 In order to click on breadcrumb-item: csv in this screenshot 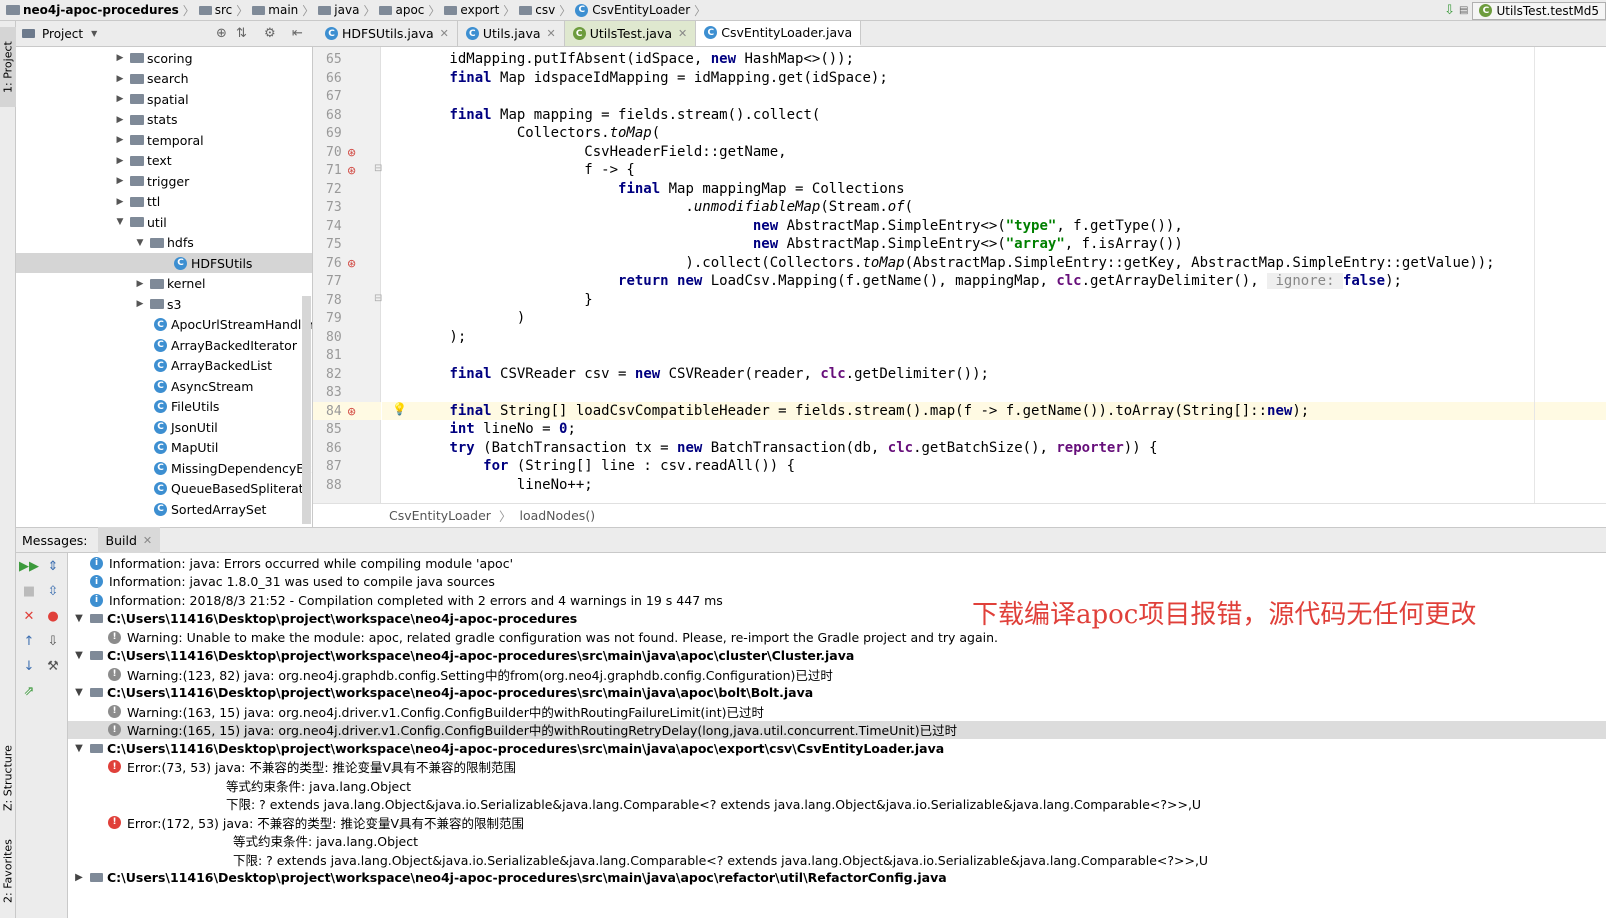, I will do `click(537, 10)`.